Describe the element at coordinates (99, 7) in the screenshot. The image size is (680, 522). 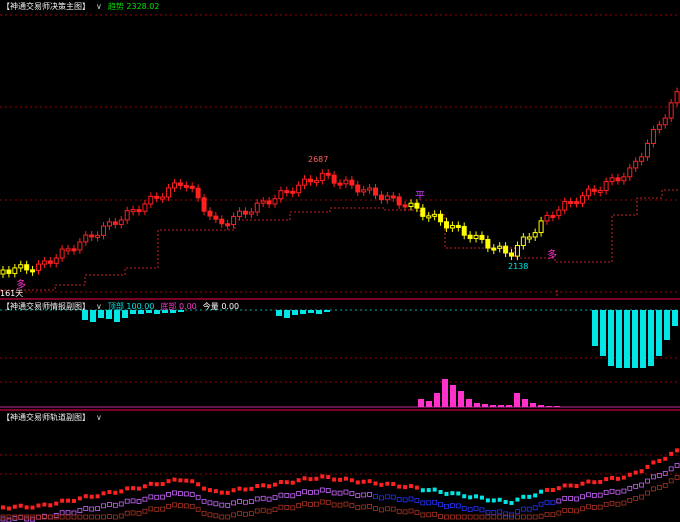
I see `main-panel-dropdown-icon: ∨` at that location.